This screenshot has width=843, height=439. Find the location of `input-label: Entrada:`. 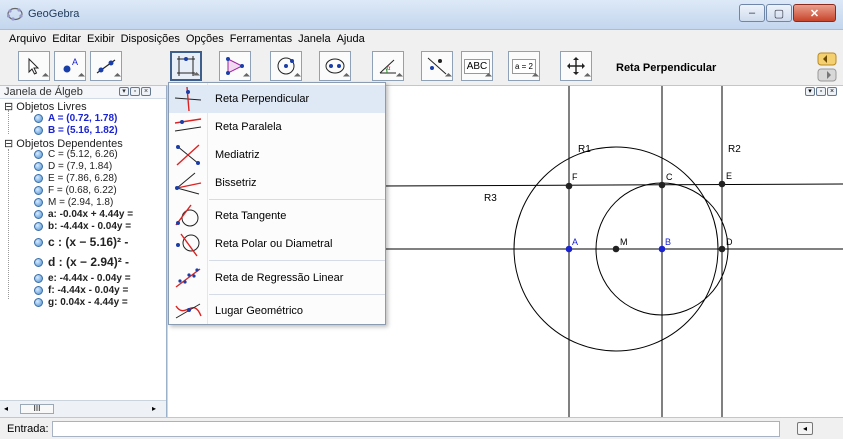

input-label: Entrada: is located at coordinates (28, 429).